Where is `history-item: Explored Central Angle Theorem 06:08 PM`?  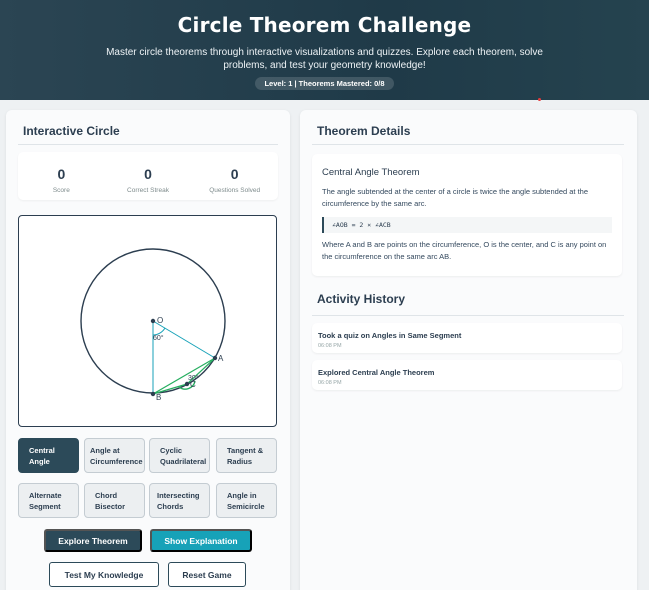 history-item: Explored Central Angle Theorem 06:08 PM is located at coordinates (467, 375).